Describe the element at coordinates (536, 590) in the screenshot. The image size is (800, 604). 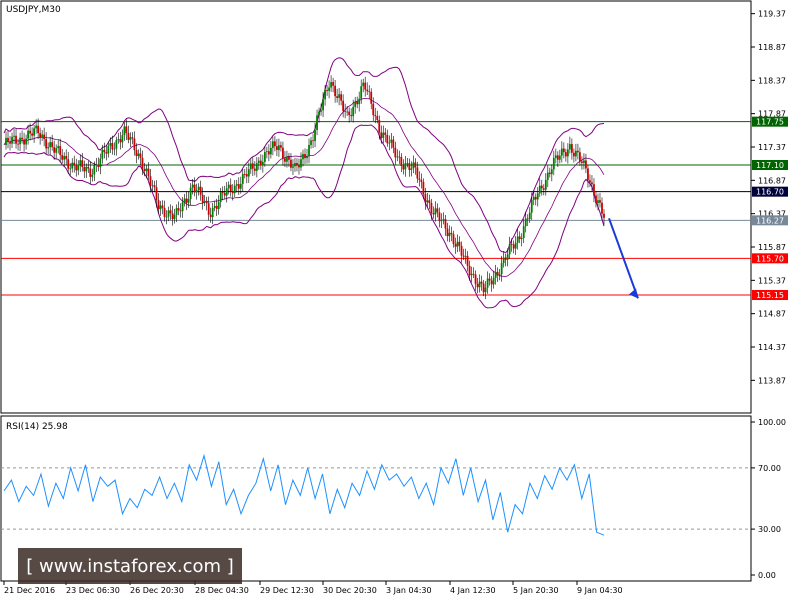
I see `time-tick-label: 5 Jan 20:30` at that location.